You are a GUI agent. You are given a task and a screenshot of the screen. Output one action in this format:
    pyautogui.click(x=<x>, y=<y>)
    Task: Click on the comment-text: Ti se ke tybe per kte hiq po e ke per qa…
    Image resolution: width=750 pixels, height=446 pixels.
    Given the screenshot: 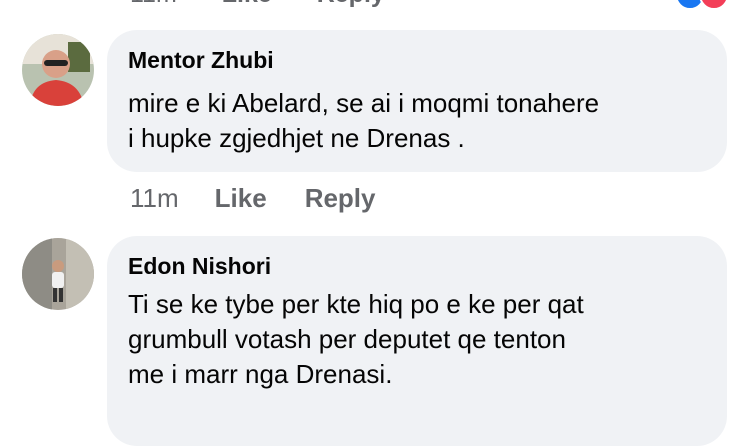 What is the action you would take?
    pyautogui.click(x=356, y=339)
    